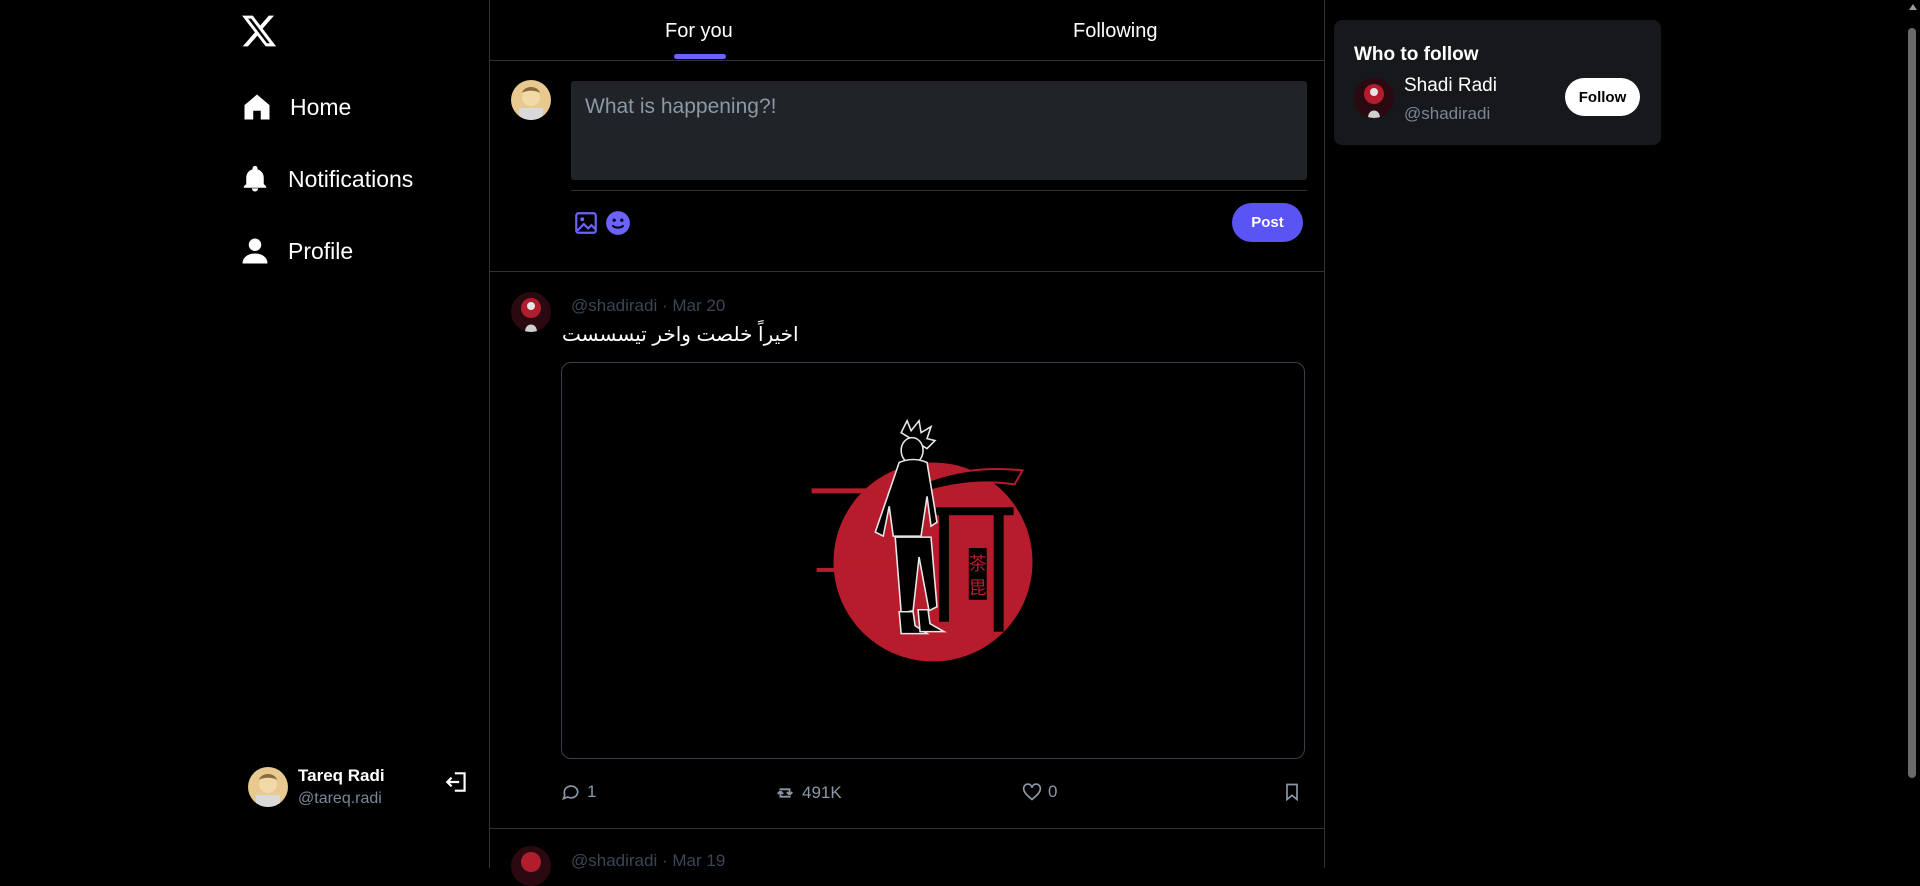  What do you see at coordinates (255, 178) in the screenshot?
I see `bell-icon` at bounding box center [255, 178].